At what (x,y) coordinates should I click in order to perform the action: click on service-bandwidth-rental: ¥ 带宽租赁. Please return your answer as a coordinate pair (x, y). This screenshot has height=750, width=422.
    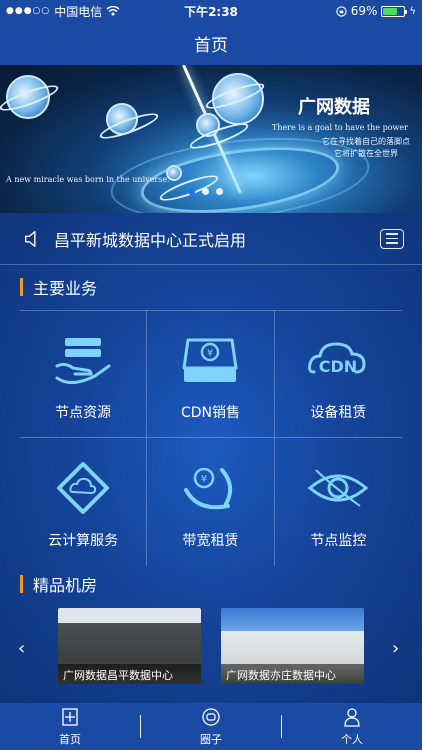
    Looking at the image, I should click on (211, 502).